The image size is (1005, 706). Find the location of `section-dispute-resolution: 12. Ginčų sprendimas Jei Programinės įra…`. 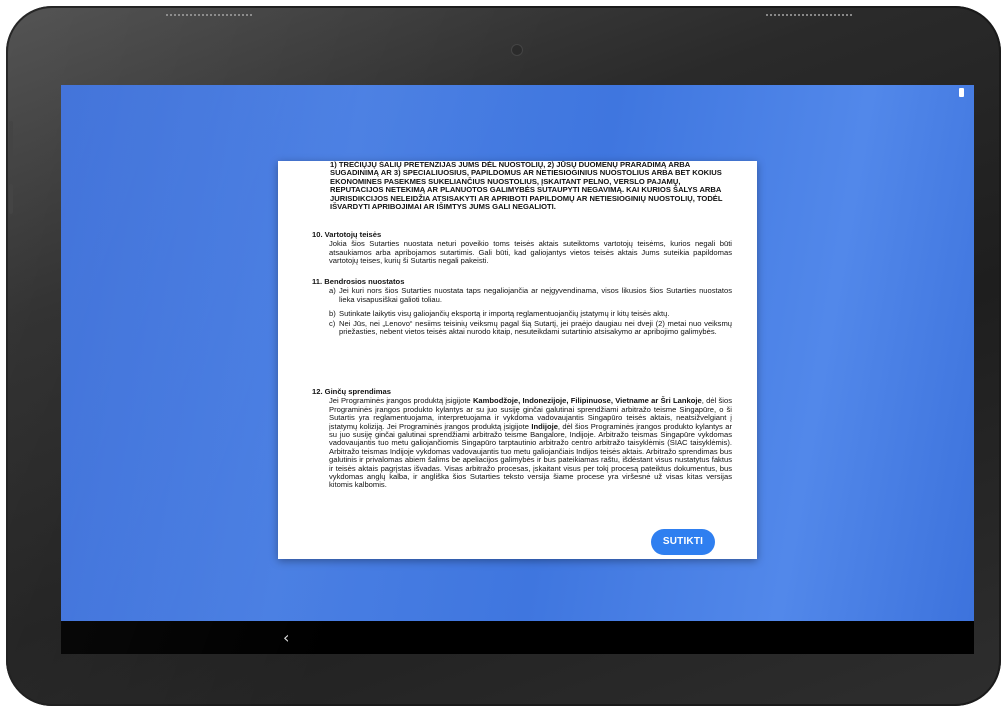

section-dispute-resolution: 12. Ginčų sprendimas Jei Programinės įra… is located at coordinates (522, 438).